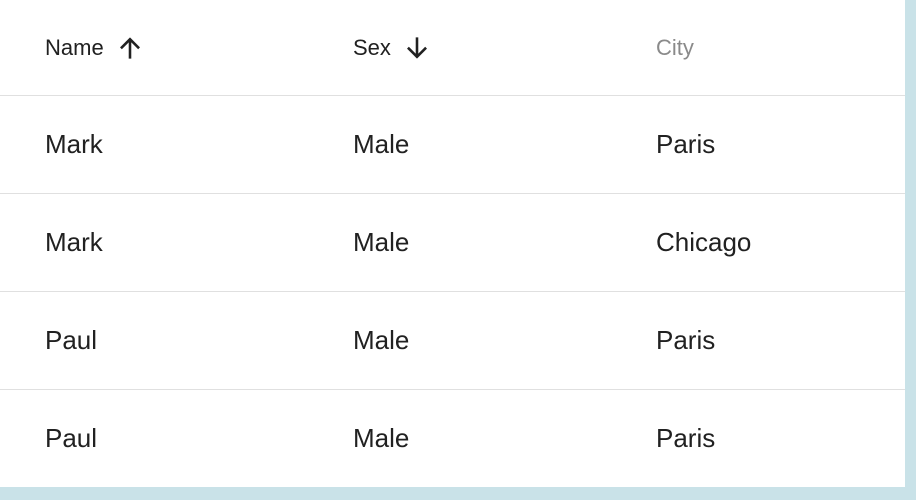 The width and height of the screenshot is (916, 500). What do you see at coordinates (417, 48) in the screenshot?
I see `arrow-down-icon` at bounding box center [417, 48].